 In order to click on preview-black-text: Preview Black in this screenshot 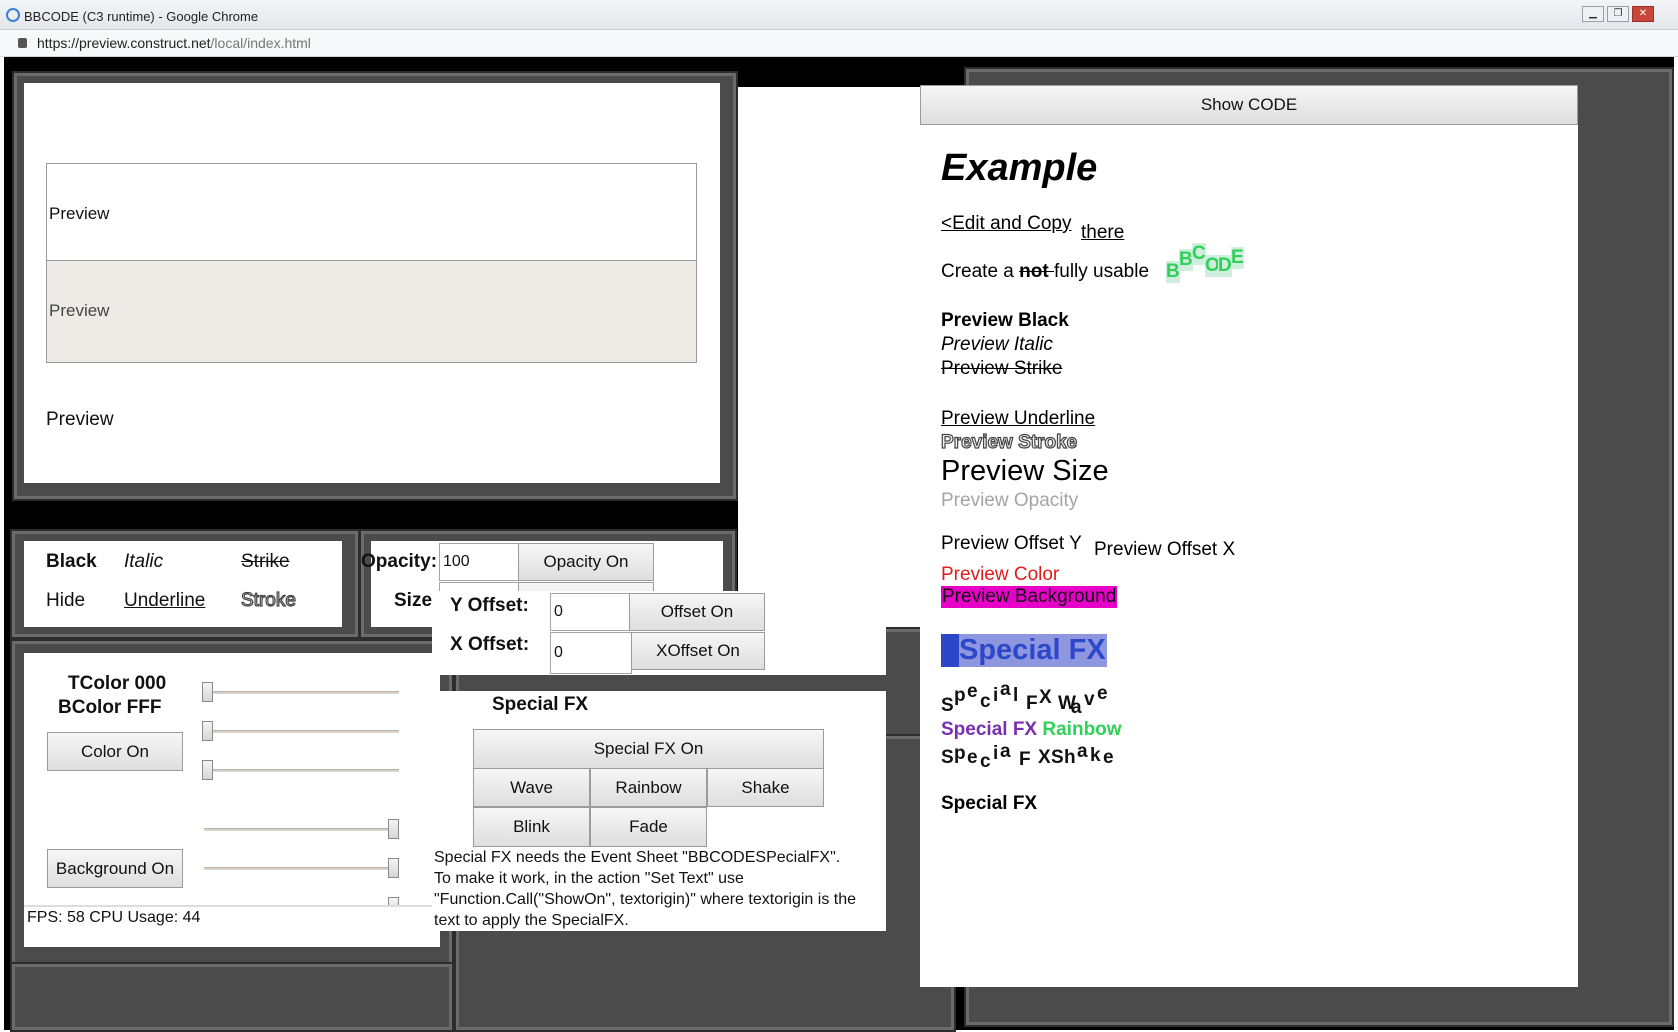, I will do `click(1005, 320)`.